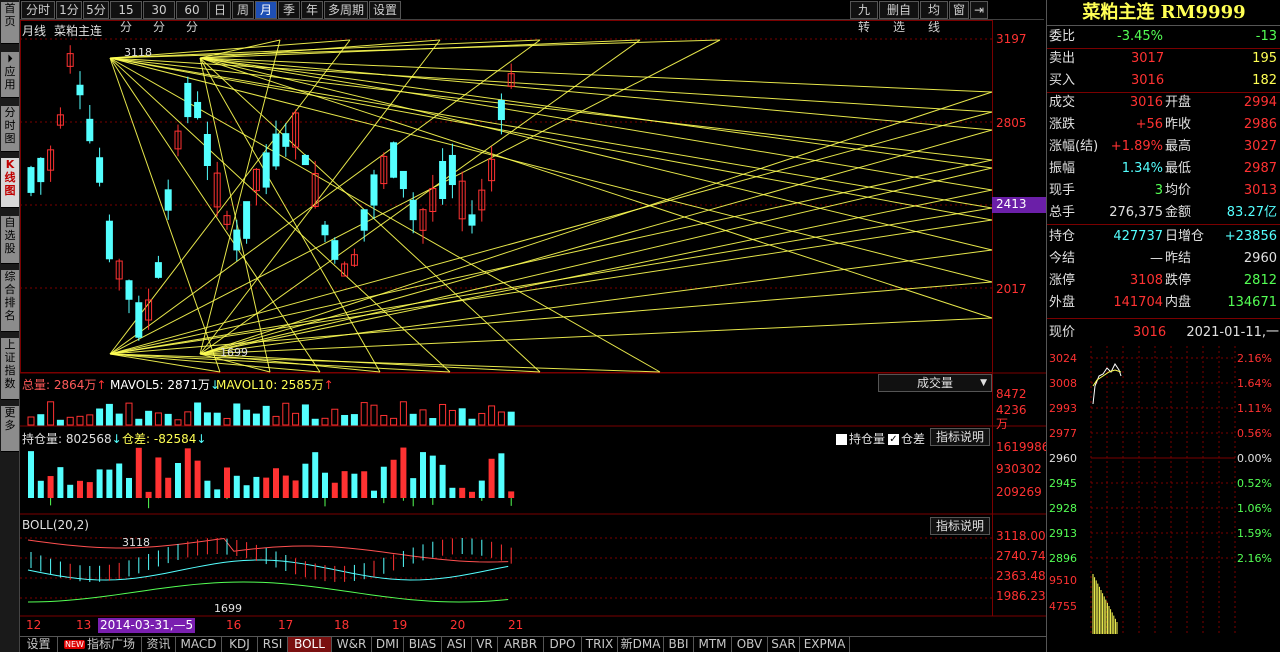 The image size is (1280, 652). What do you see at coordinates (10, 301) in the screenshot?
I see `nav-ranking: 综合排名` at bounding box center [10, 301].